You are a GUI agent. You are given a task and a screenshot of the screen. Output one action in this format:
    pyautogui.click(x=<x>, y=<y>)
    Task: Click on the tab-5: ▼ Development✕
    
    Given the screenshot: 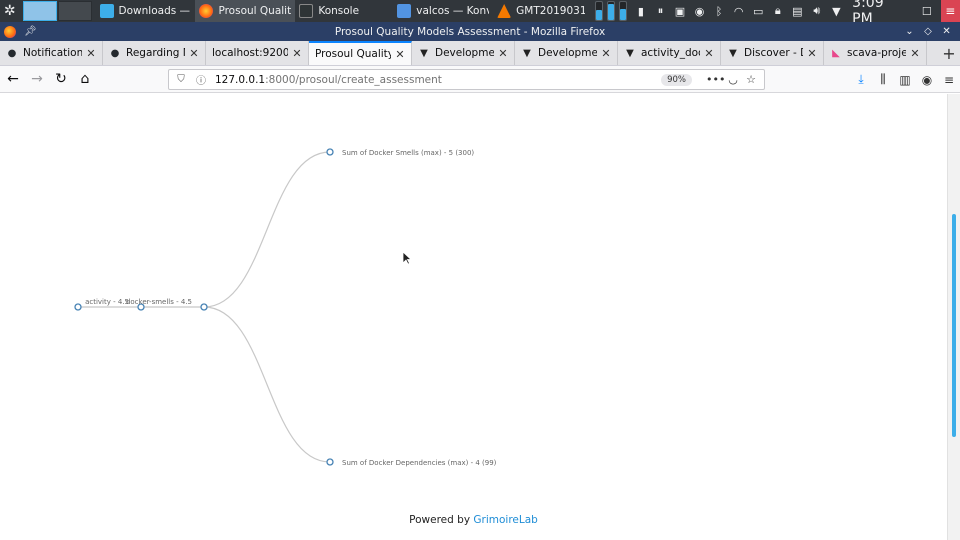 What is the action you would take?
    pyautogui.click(x=463, y=53)
    